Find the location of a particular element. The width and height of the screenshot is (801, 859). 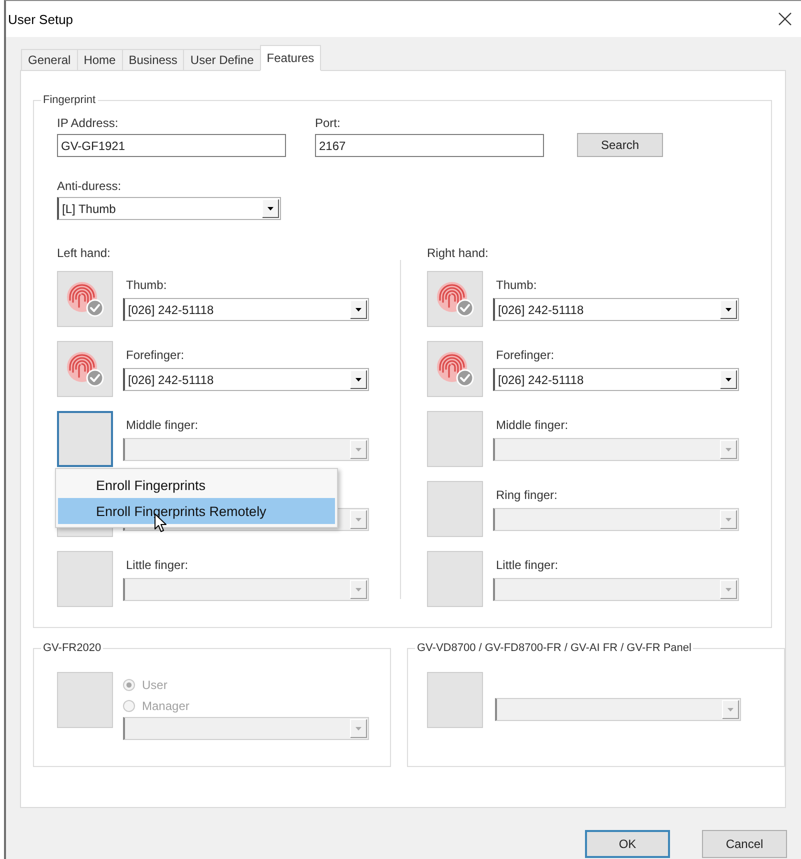

tab: General is located at coordinates (49, 60).